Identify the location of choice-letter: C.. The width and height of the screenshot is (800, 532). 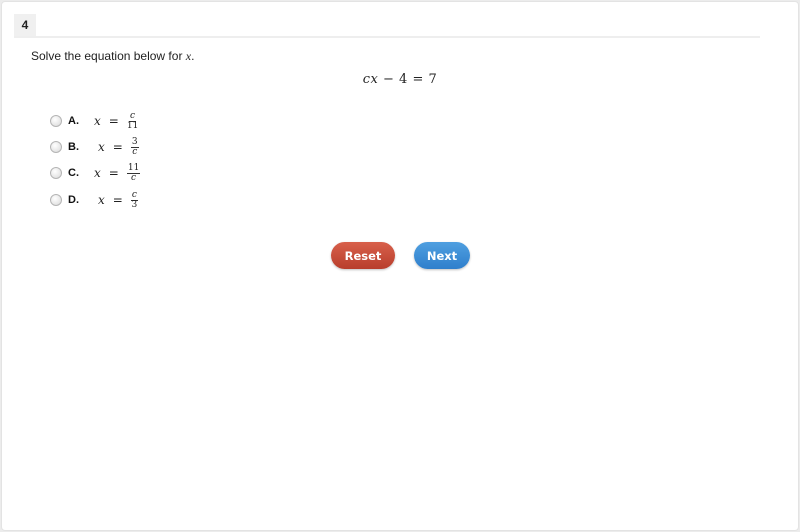
(73, 173).